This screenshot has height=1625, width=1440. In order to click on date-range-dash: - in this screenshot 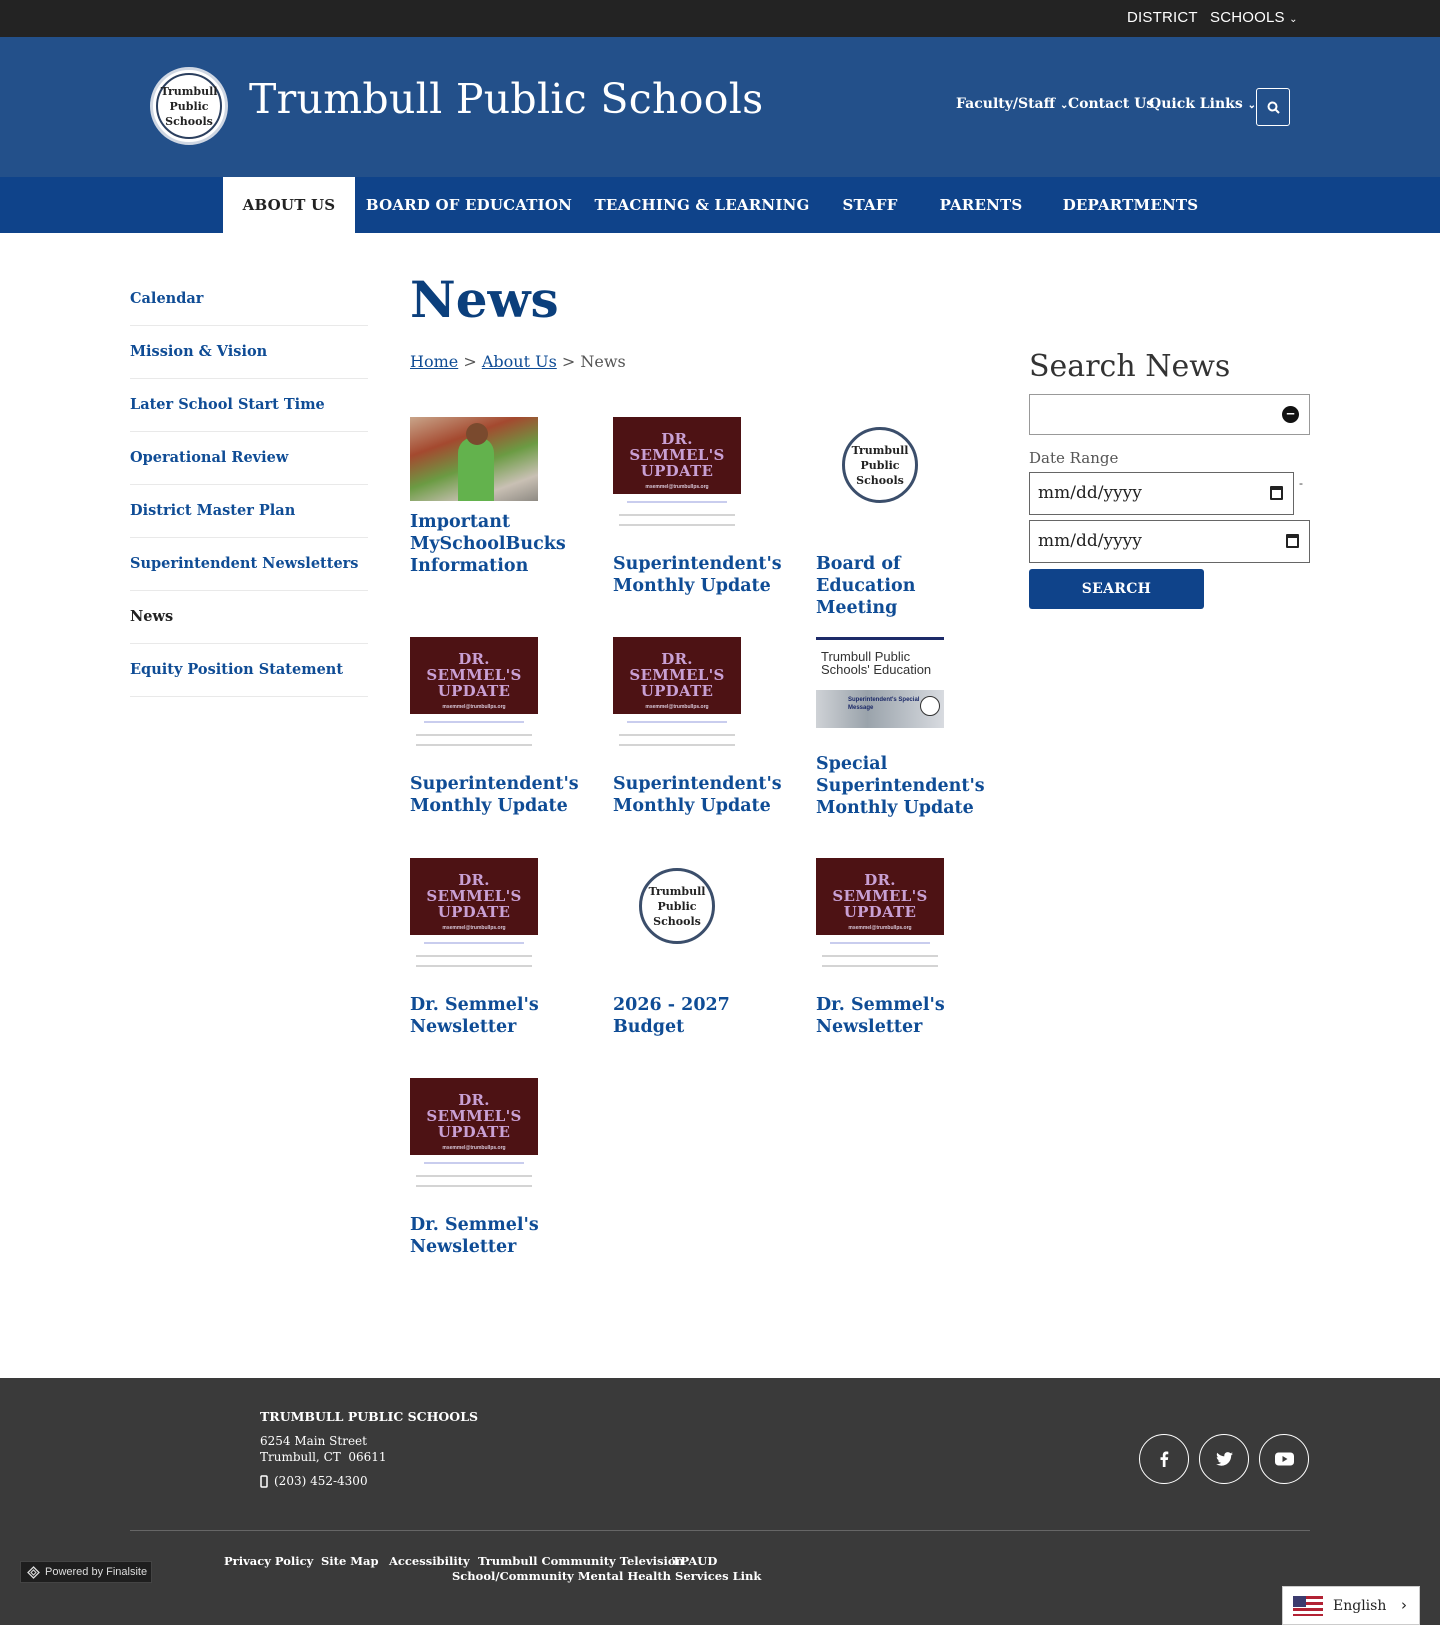, I will do `click(1301, 483)`.